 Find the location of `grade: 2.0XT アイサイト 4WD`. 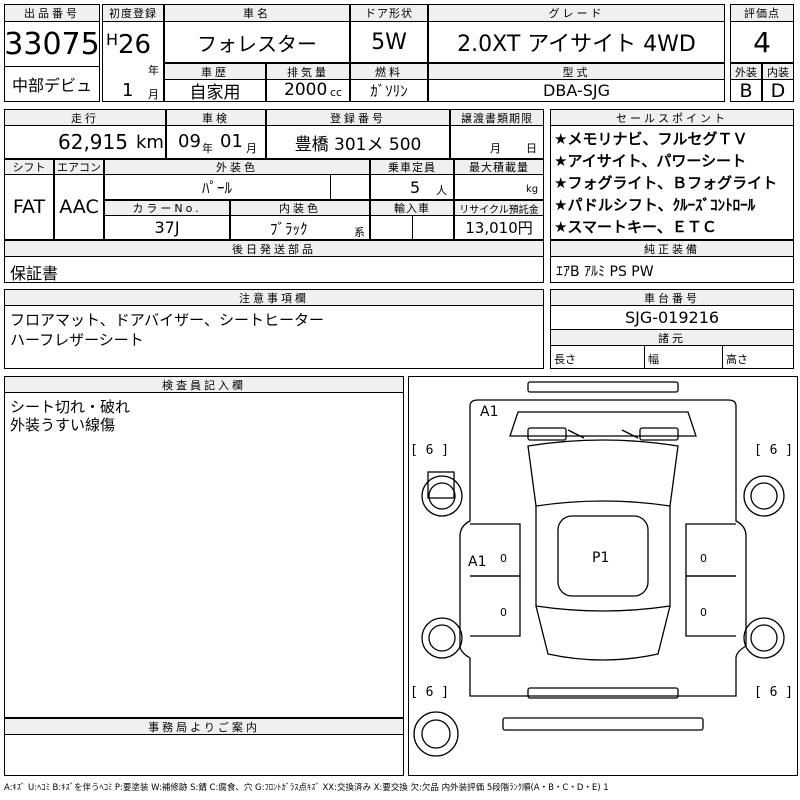

grade: 2.0XT アイサイト 4WD is located at coordinates (576, 44).